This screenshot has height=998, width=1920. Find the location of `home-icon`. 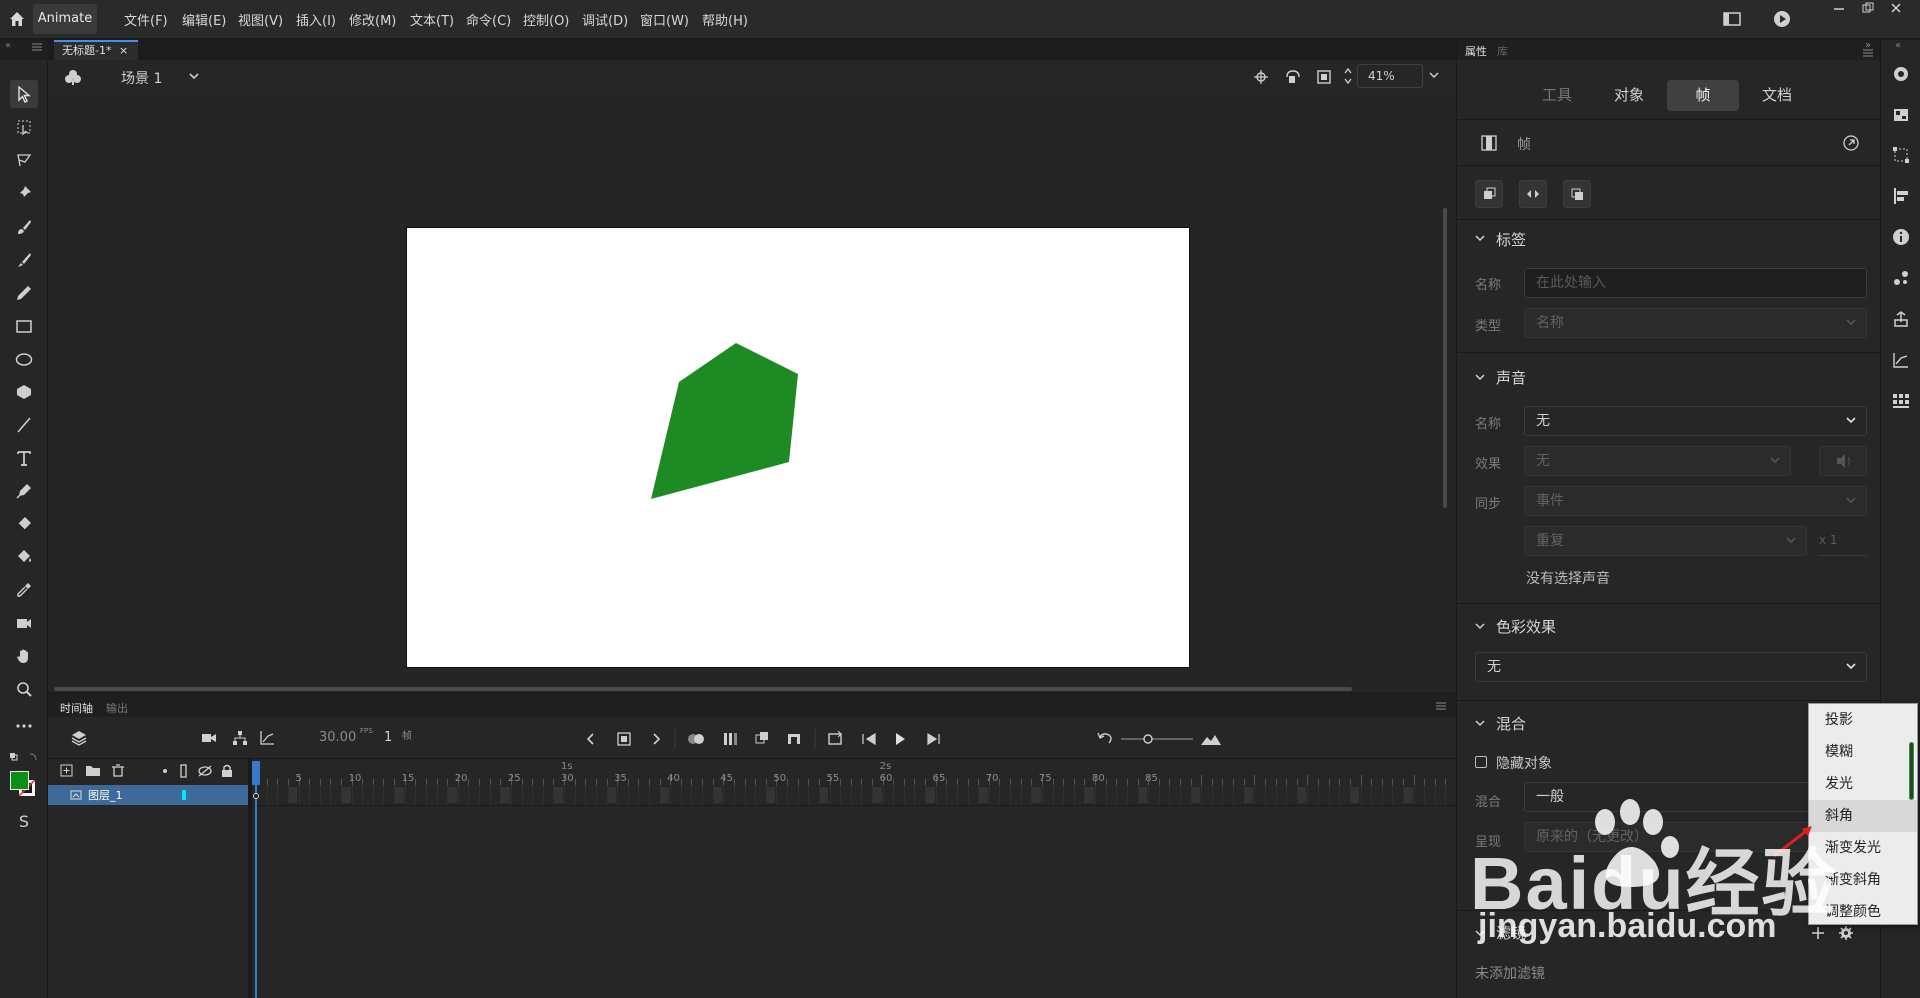

home-icon is located at coordinates (17, 19).